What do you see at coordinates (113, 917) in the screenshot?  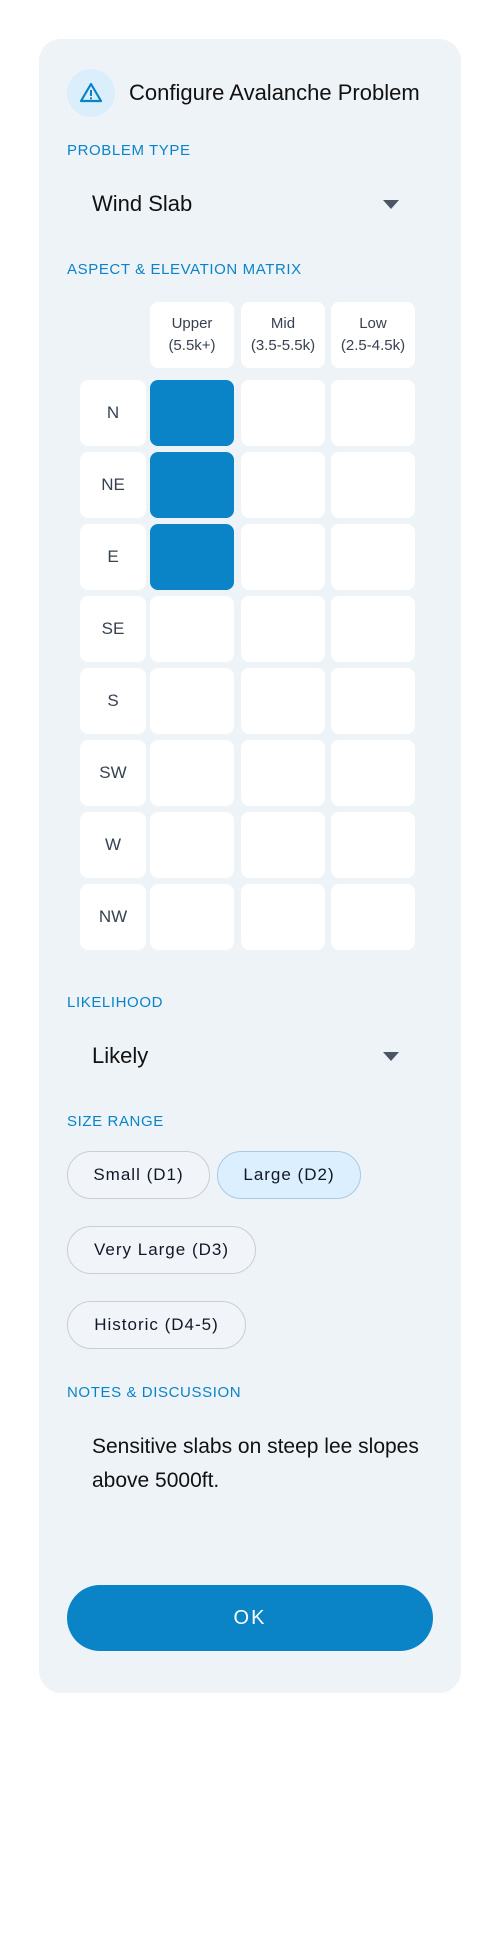 I see `row-header-nw: NW` at bounding box center [113, 917].